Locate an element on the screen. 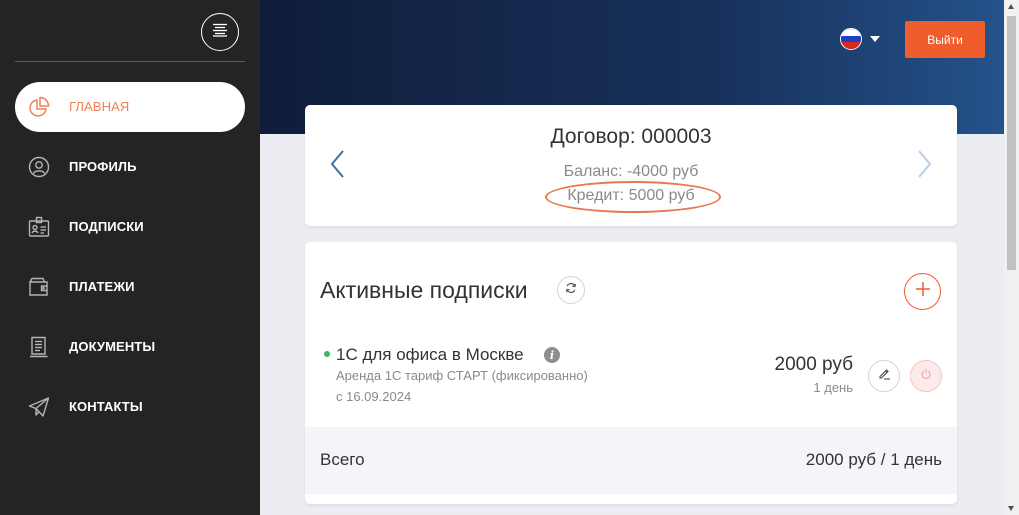 The image size is (1019, 515). scroll-up-arrow-icon is located at coordinates (1011, 6).